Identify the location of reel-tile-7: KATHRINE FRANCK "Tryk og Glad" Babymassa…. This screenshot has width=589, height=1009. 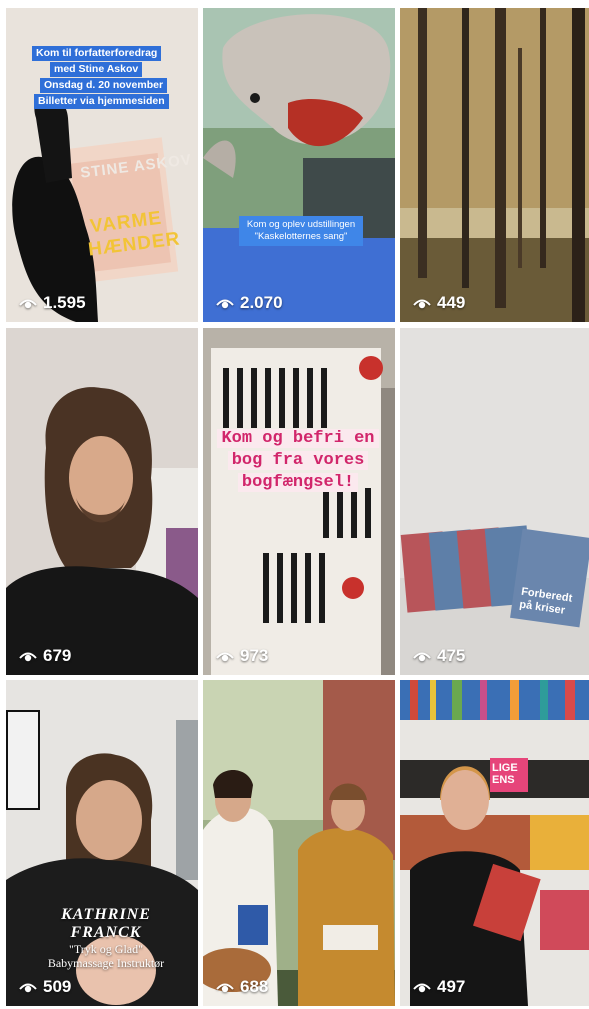
(102, 843).